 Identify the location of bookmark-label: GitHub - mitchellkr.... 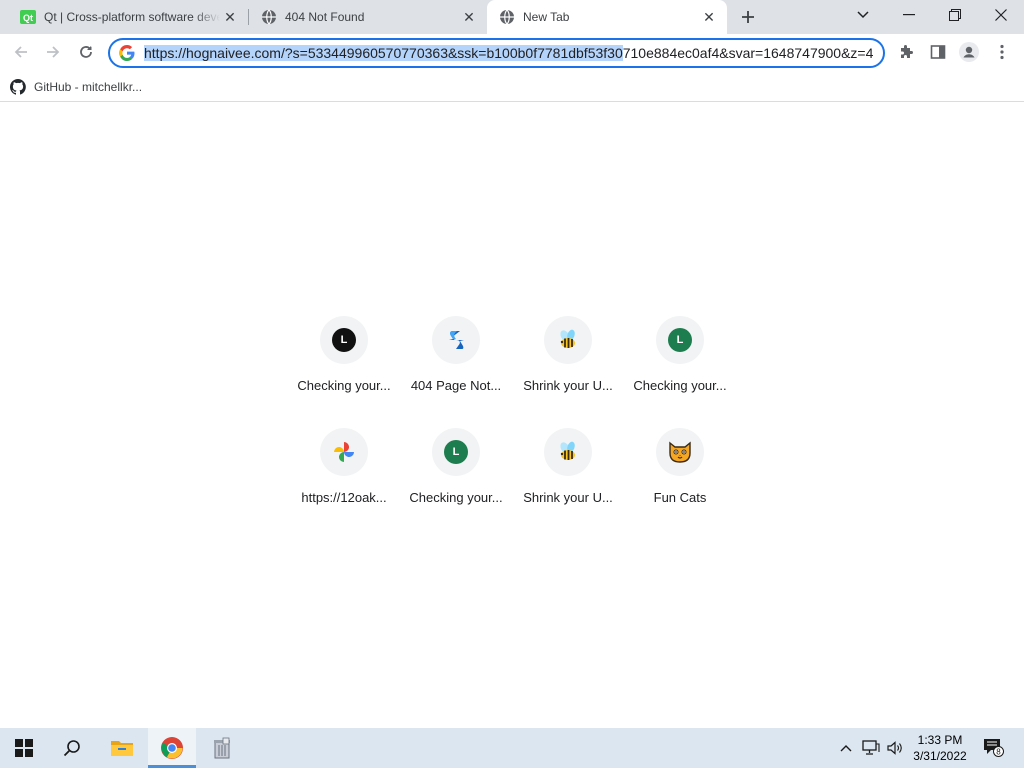
(88, 87).